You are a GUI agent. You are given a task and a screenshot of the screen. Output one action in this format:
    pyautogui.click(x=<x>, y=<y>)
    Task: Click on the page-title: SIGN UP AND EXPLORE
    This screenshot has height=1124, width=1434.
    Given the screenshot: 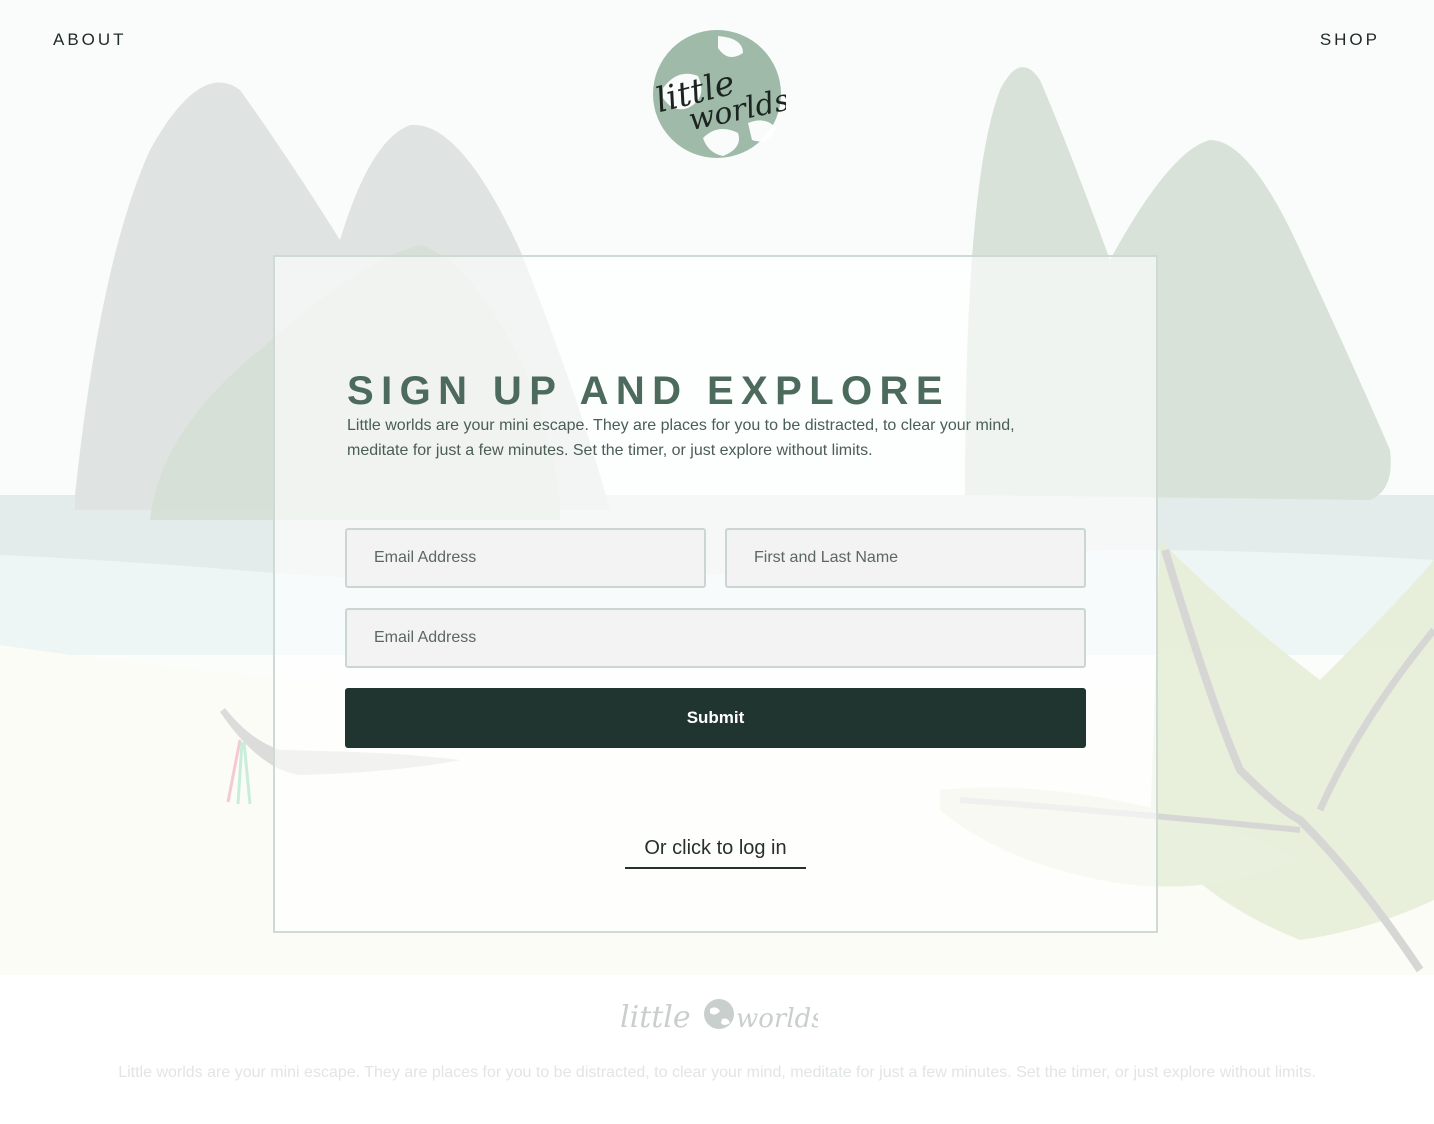 What is the action you would take?
    pyautogui.click(x=648, y=391)
    